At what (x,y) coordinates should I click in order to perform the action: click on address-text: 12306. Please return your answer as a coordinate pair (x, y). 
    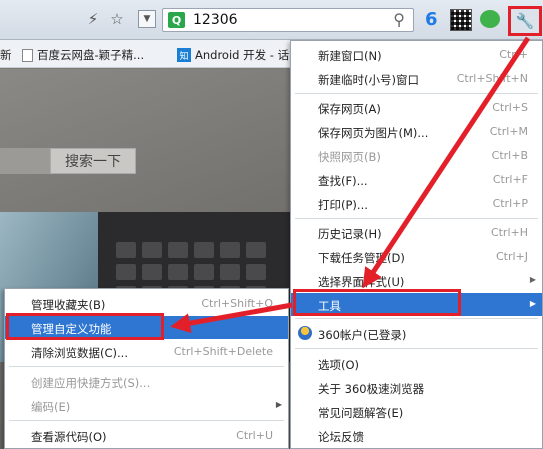
    Looking at the image, I should click on (215, 20).